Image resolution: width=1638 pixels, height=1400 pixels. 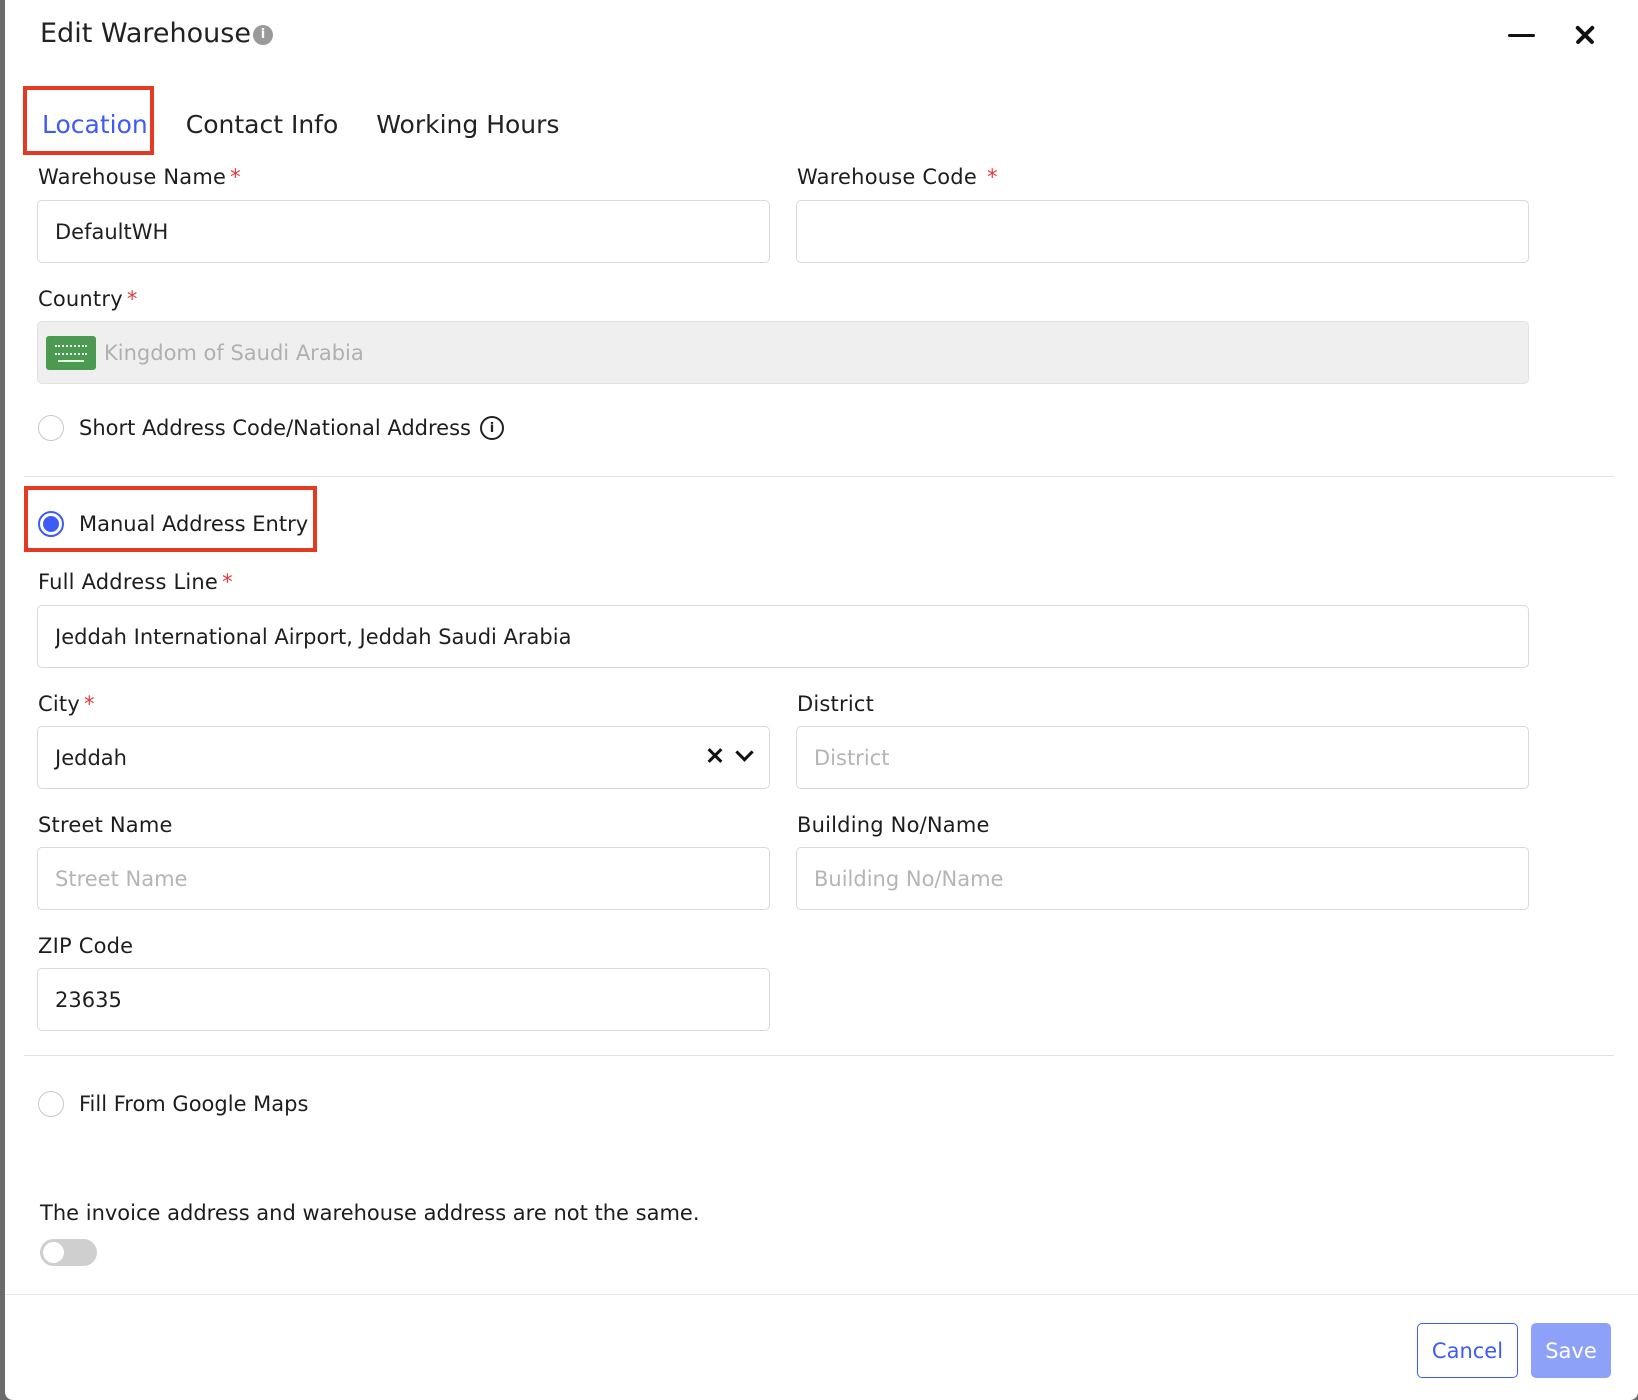 What do you see at coordinates (234, 352) in the screenshot?
I see `country-value: Kingdom of Saudi Arabia` at bounding box center [234, 352].